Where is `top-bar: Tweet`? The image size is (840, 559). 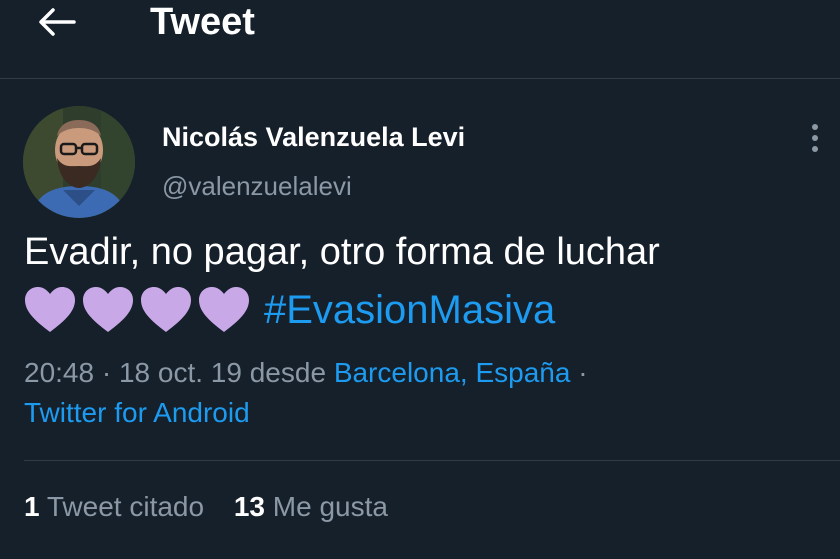
top-bar: Tweet is located at coordinates (420, 39).